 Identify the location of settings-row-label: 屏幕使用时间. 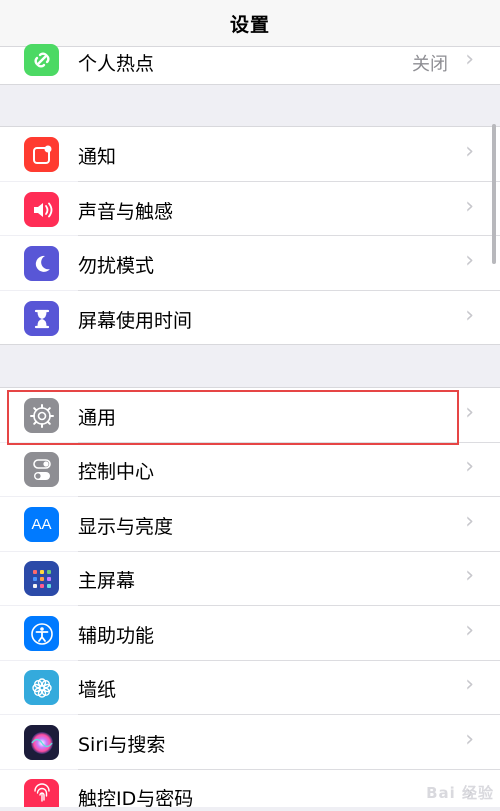
(135, 321).